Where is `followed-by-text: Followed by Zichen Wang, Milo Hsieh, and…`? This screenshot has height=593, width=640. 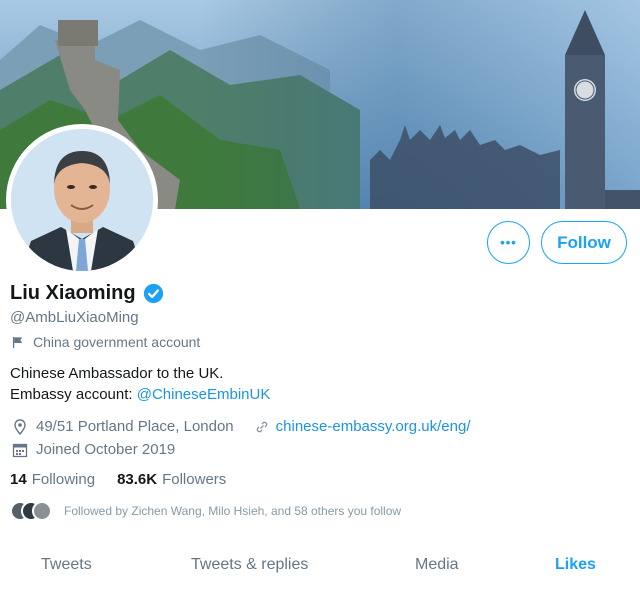
followed-by-text: Followed by Zichen Wang, Milo Hsieh, and… is located at coordinates (233, 511).